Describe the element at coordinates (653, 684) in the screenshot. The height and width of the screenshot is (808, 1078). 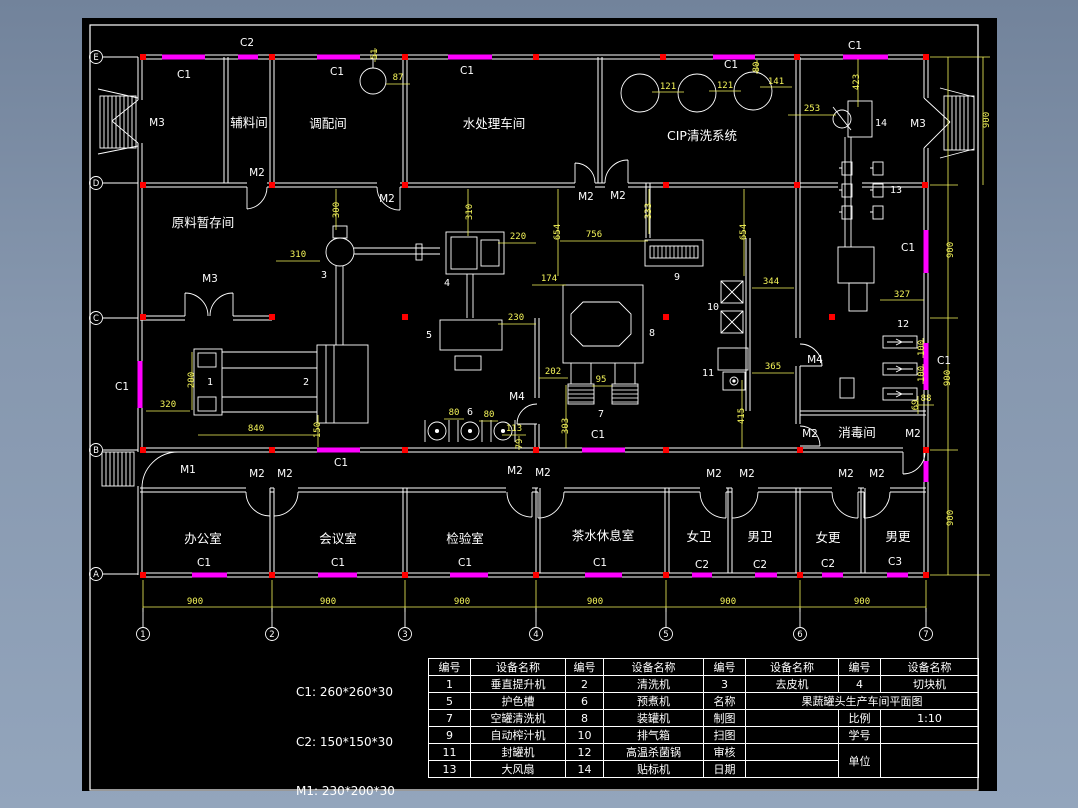
I see `equip-name: 清洗机` at that location.